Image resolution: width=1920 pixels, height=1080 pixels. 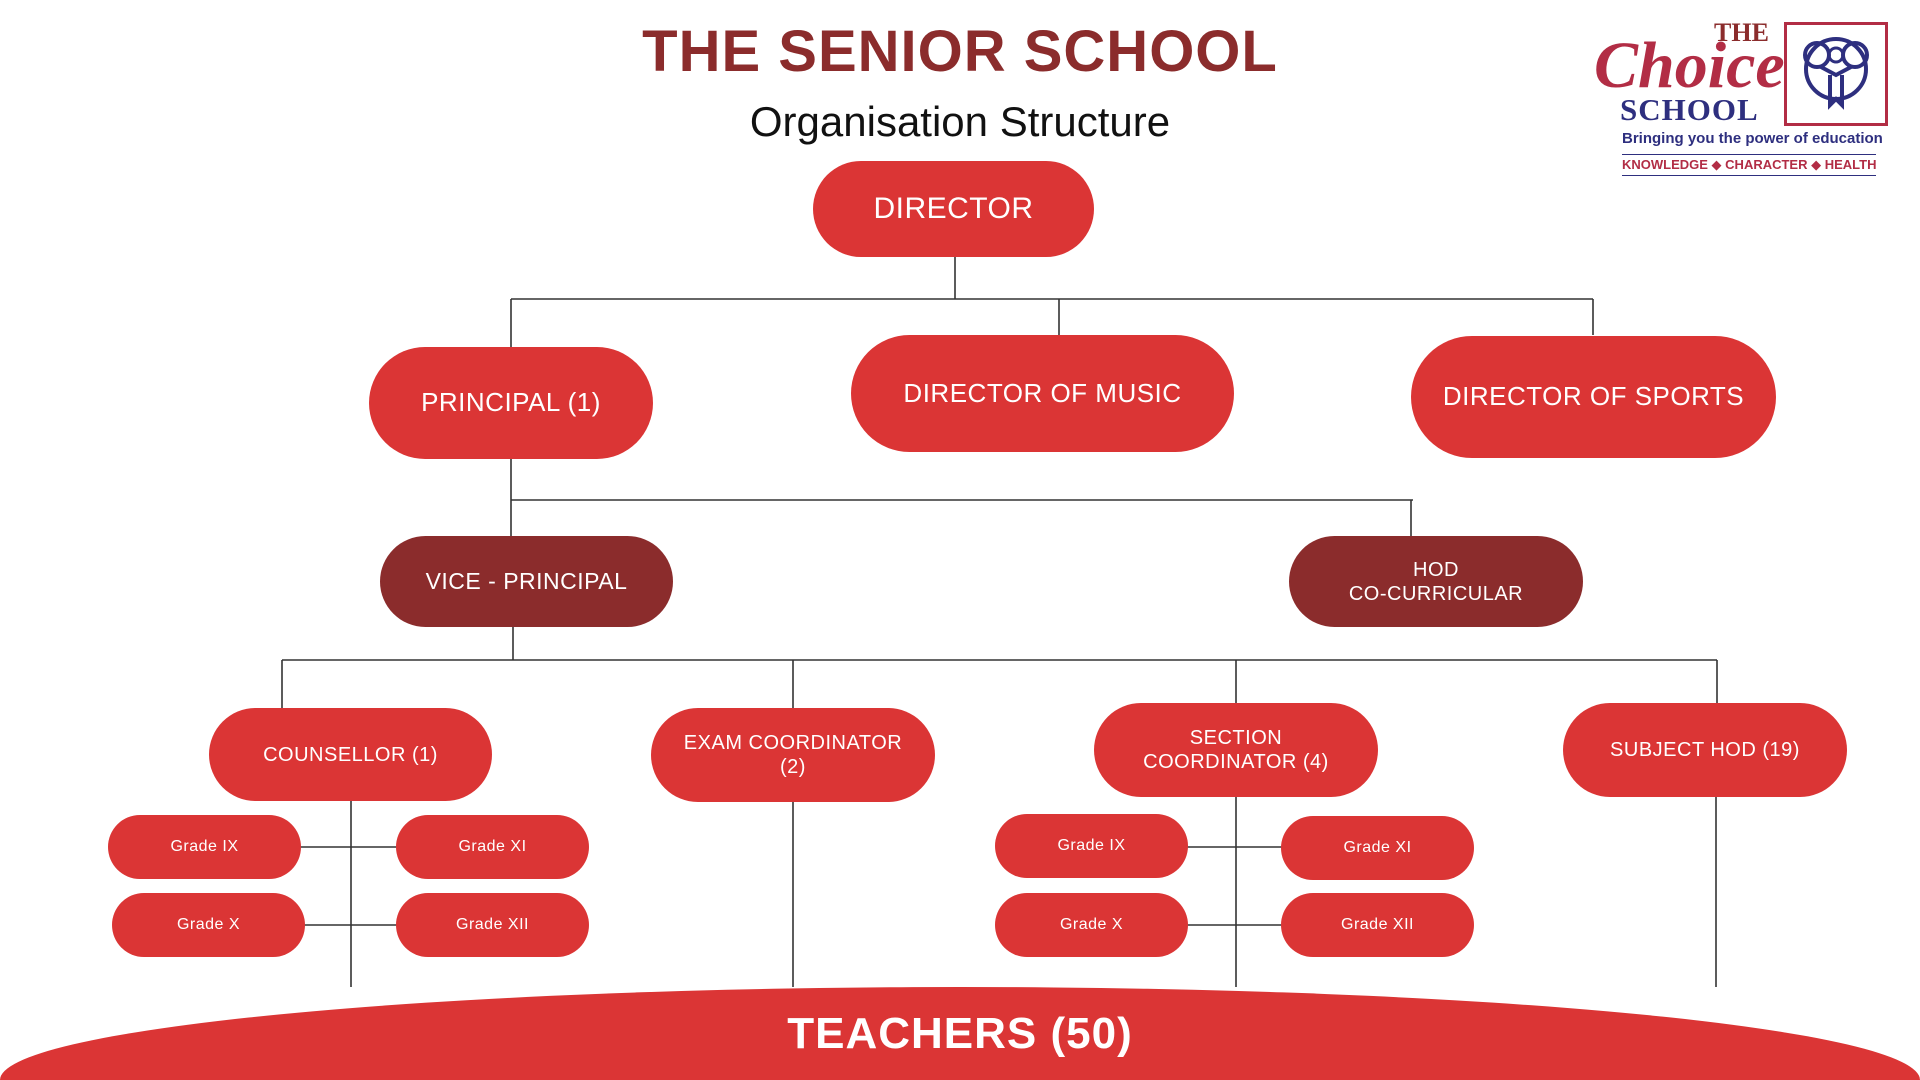 I want to click on node-director-of-sports: DIRECTOR OF SPORTS, so click(x=1593, y=397).